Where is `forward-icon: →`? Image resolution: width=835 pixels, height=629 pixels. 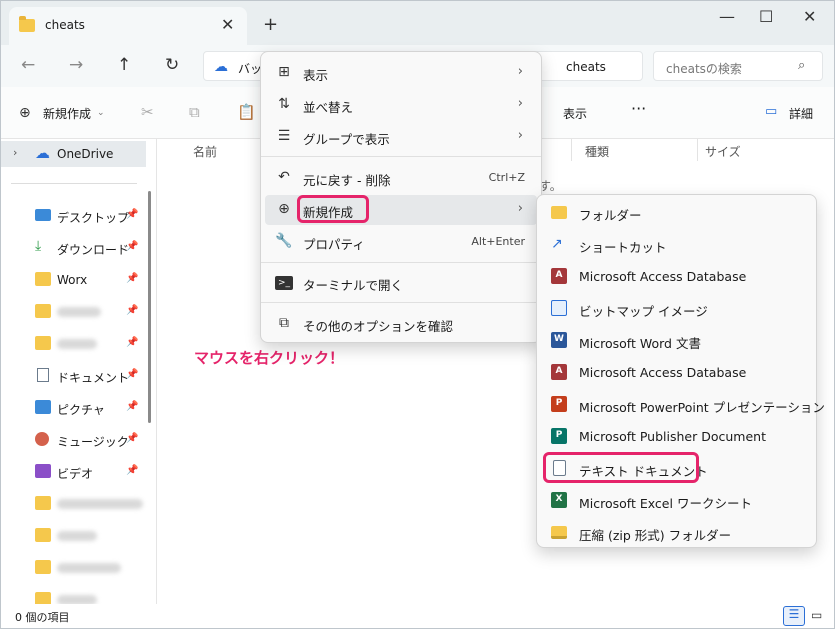 forward-icon: → is located at coordinates (76, 65).